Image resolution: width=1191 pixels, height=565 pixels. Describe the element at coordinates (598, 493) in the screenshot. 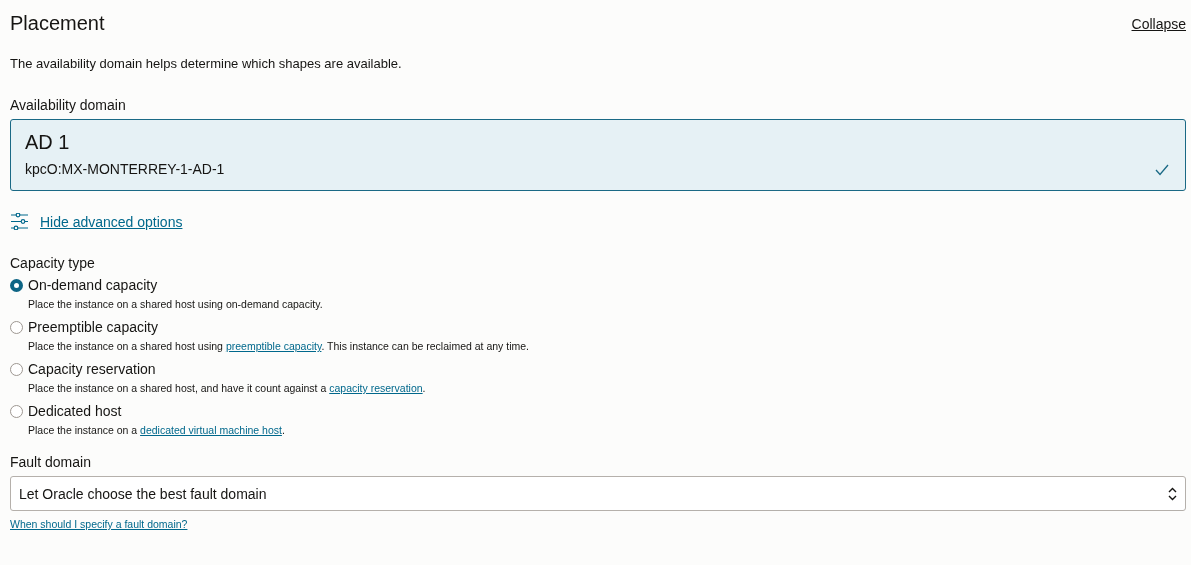

I see `fault-domain-select: Let Oracle choose the best fault domain` at that location.